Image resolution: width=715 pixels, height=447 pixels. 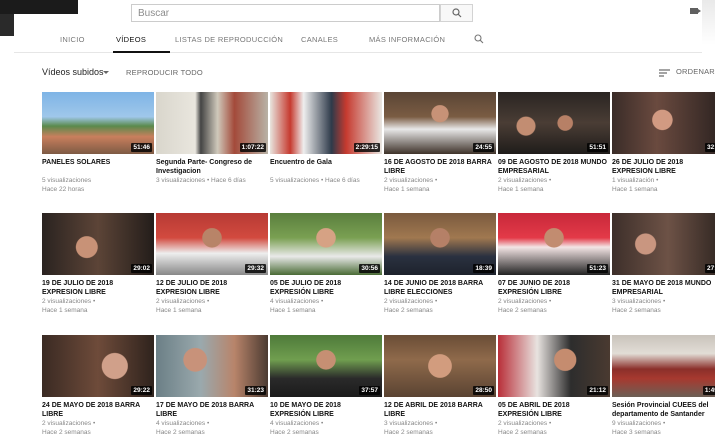 I want to click on video-meta: 3 visualizaciones • Hace 2 semanas, so click(x=411, y=428).